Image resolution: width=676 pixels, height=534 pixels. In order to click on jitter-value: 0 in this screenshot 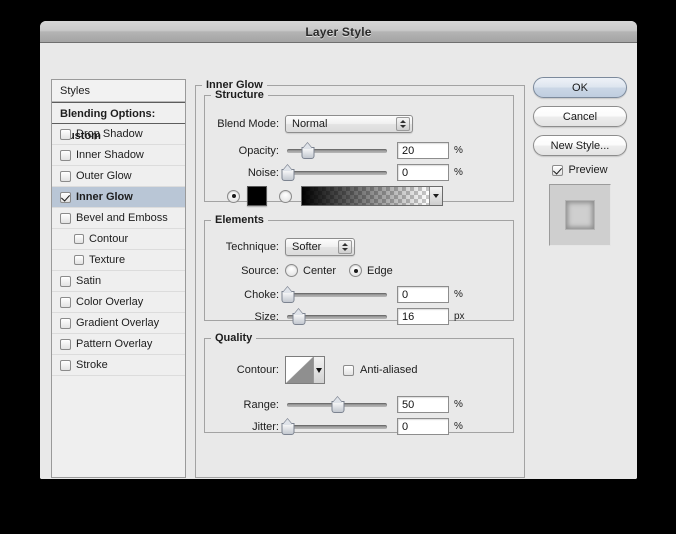, I will do `click(405, 426)`.